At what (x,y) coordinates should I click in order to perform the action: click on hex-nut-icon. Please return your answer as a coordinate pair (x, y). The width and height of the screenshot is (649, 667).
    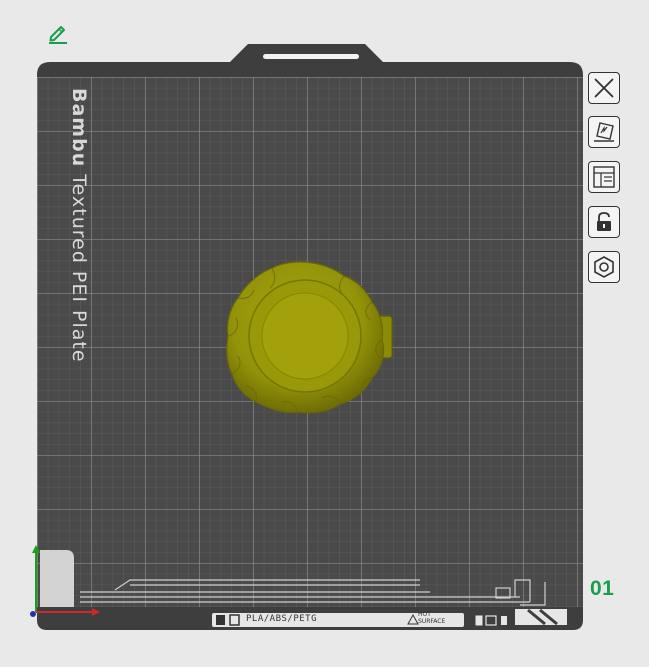
    Looking at the image, I should click on (604, 267).